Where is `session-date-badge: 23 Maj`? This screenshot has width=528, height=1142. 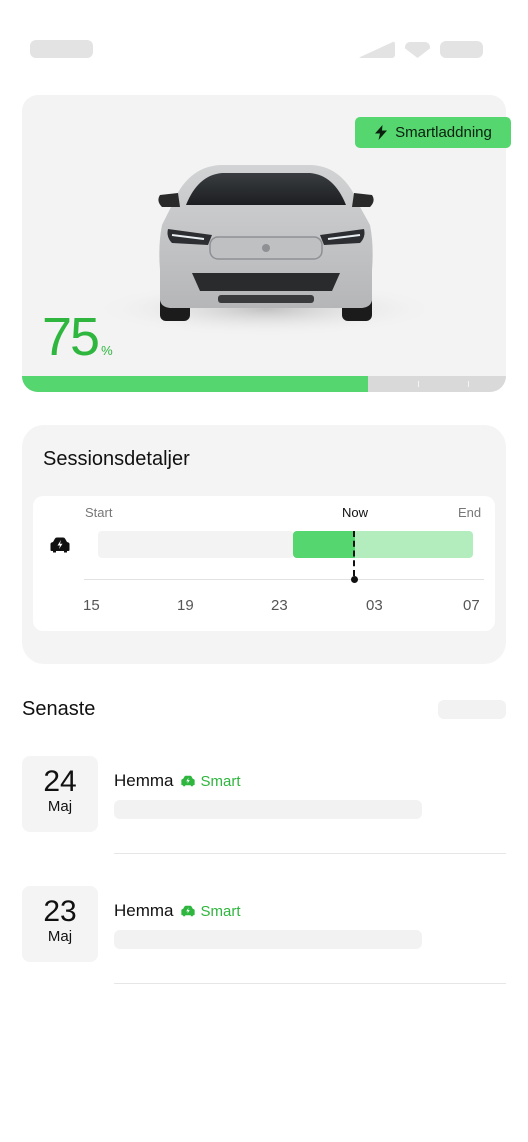
session-date-badge: 23 Maj is located at coordinates (60, 924).